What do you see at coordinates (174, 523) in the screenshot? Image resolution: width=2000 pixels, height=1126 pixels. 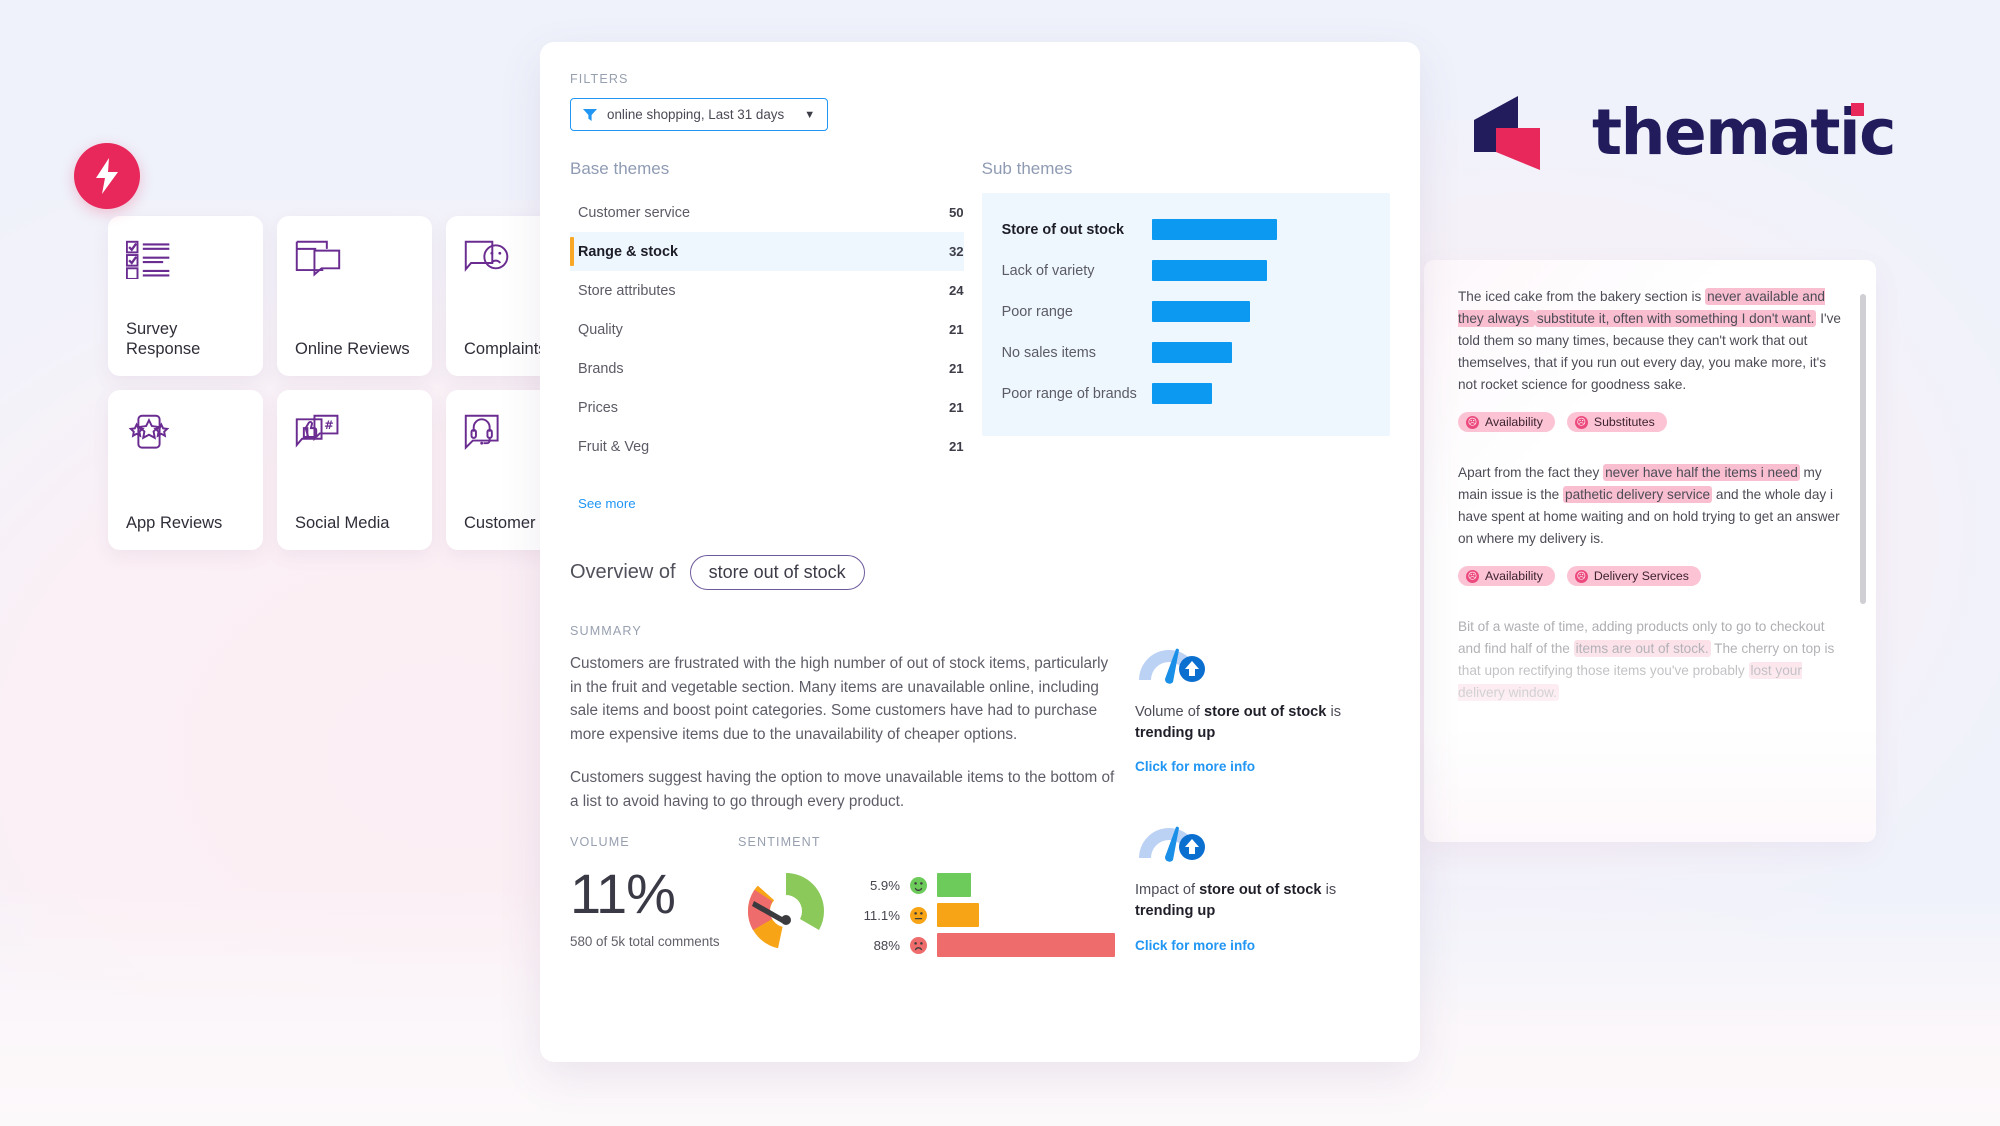 I see `source-card-label: App Reviews` at bounding box center [174, 523].